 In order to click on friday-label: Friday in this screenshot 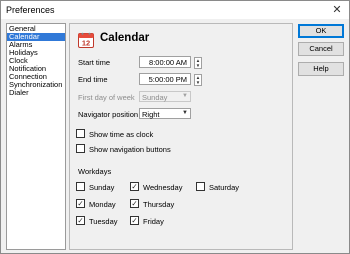, I will do `click(153, 221)`.